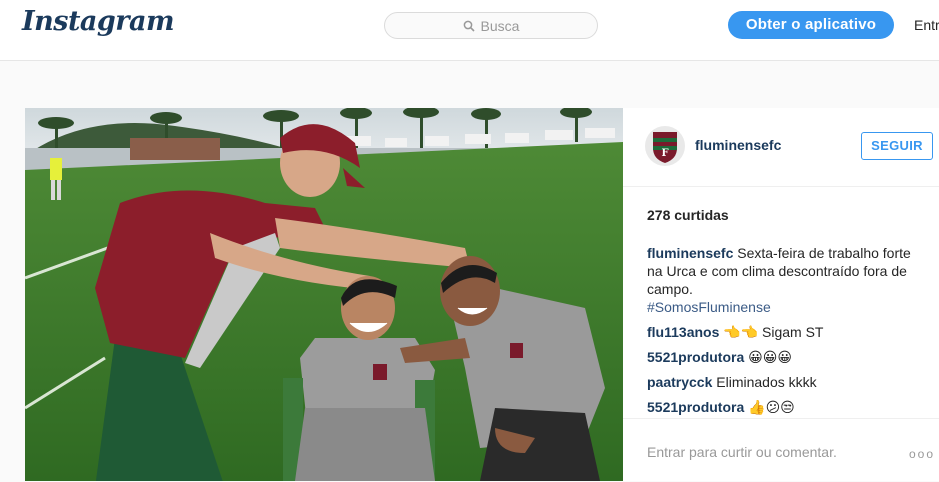  What do you see at coordinates (773, 332) in the screenshot?
I see `comment-text: 👈👈 Sigam ST` at bounding box center [773, 332].